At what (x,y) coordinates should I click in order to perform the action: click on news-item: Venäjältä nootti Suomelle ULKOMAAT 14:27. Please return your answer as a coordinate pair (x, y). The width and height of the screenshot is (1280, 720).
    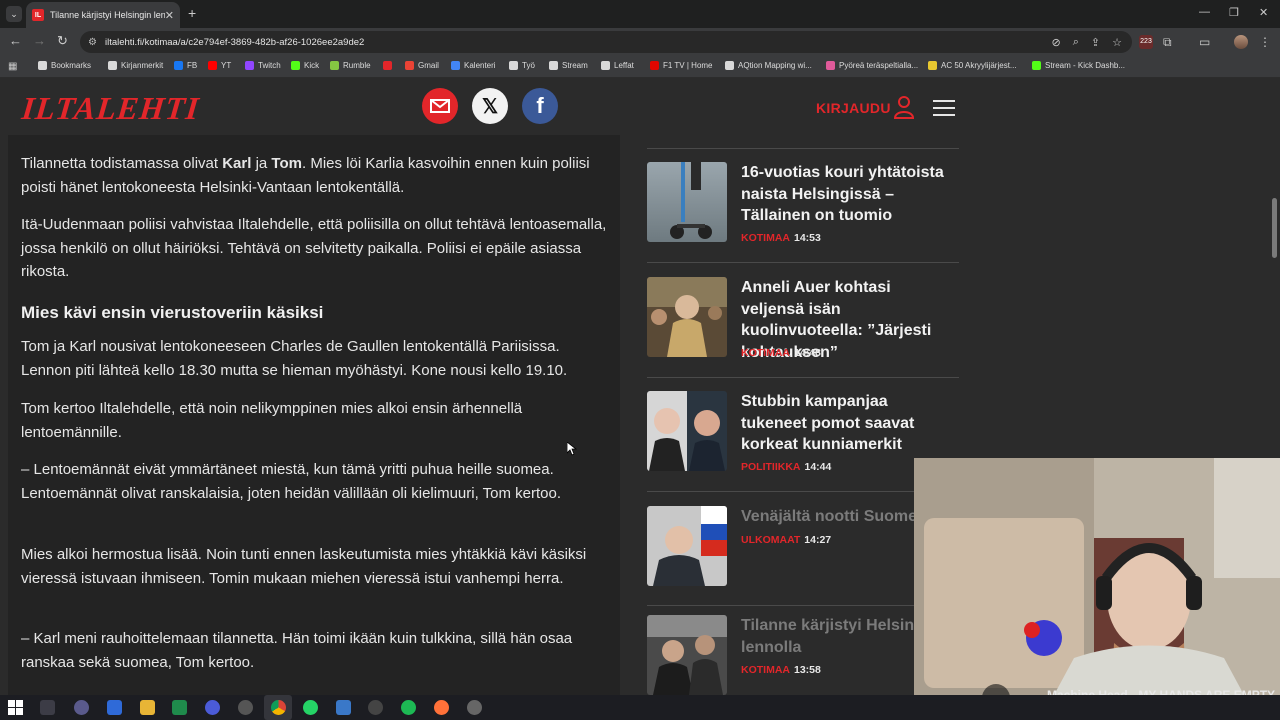
    Looking at the image, I should click on (803, 556).